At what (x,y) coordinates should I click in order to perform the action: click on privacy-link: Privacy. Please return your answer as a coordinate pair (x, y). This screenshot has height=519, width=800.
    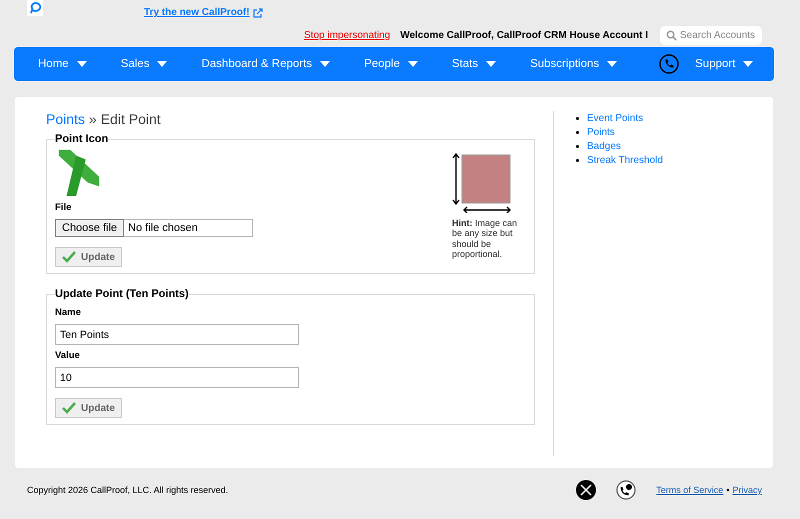
    Looking at the image, I should click on (747, 490).